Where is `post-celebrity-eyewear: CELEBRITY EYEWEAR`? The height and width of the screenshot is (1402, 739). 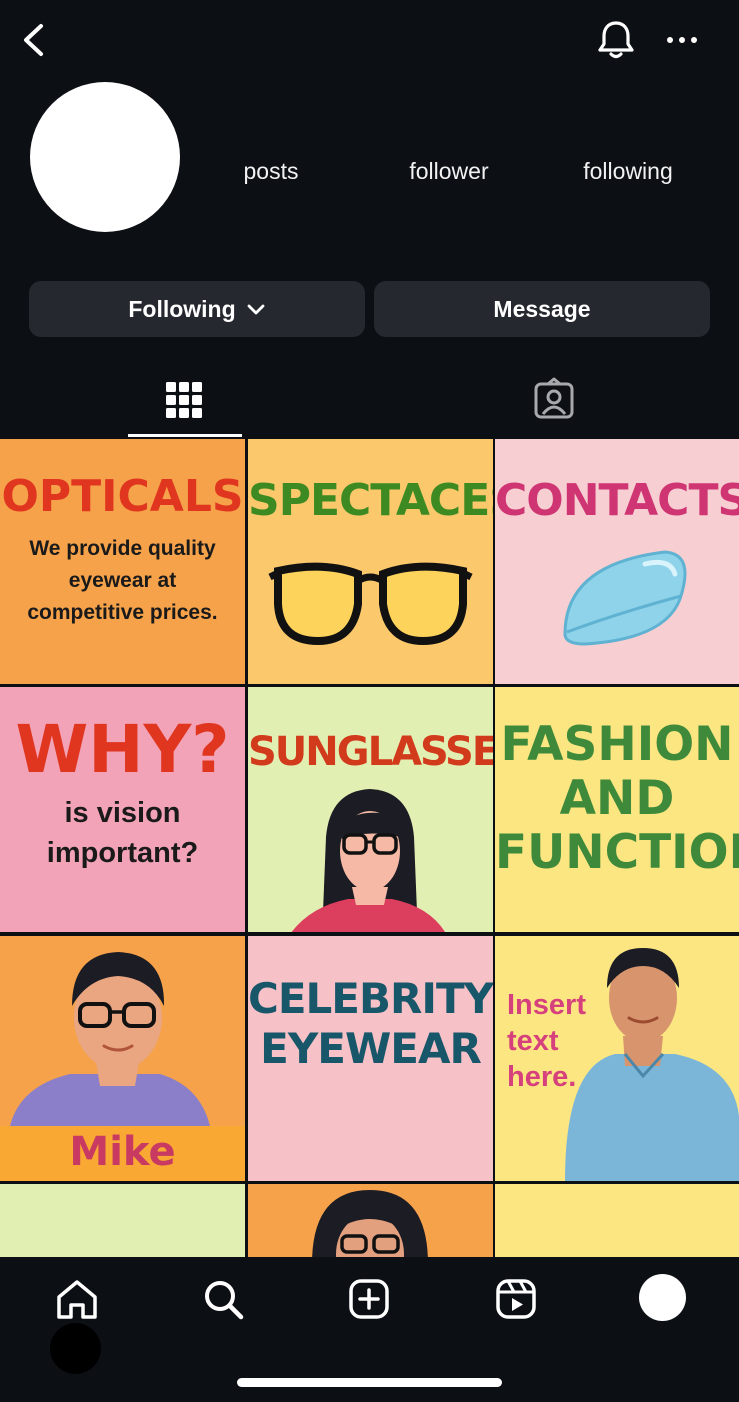 post-celebrity-eyewear: CELEBRITY EYEWEAR is located at coordinates (370, 1058).